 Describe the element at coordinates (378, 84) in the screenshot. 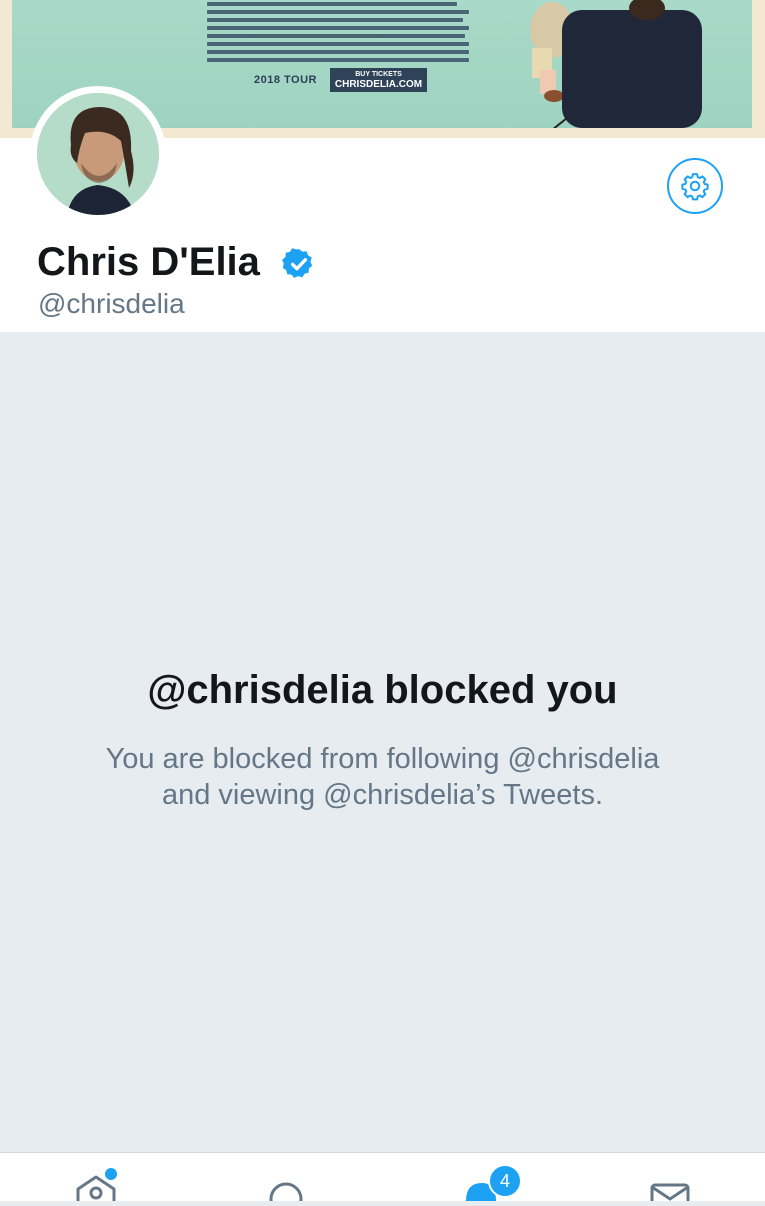

I see `site-label: CHRISDELIA.COM` at that location.